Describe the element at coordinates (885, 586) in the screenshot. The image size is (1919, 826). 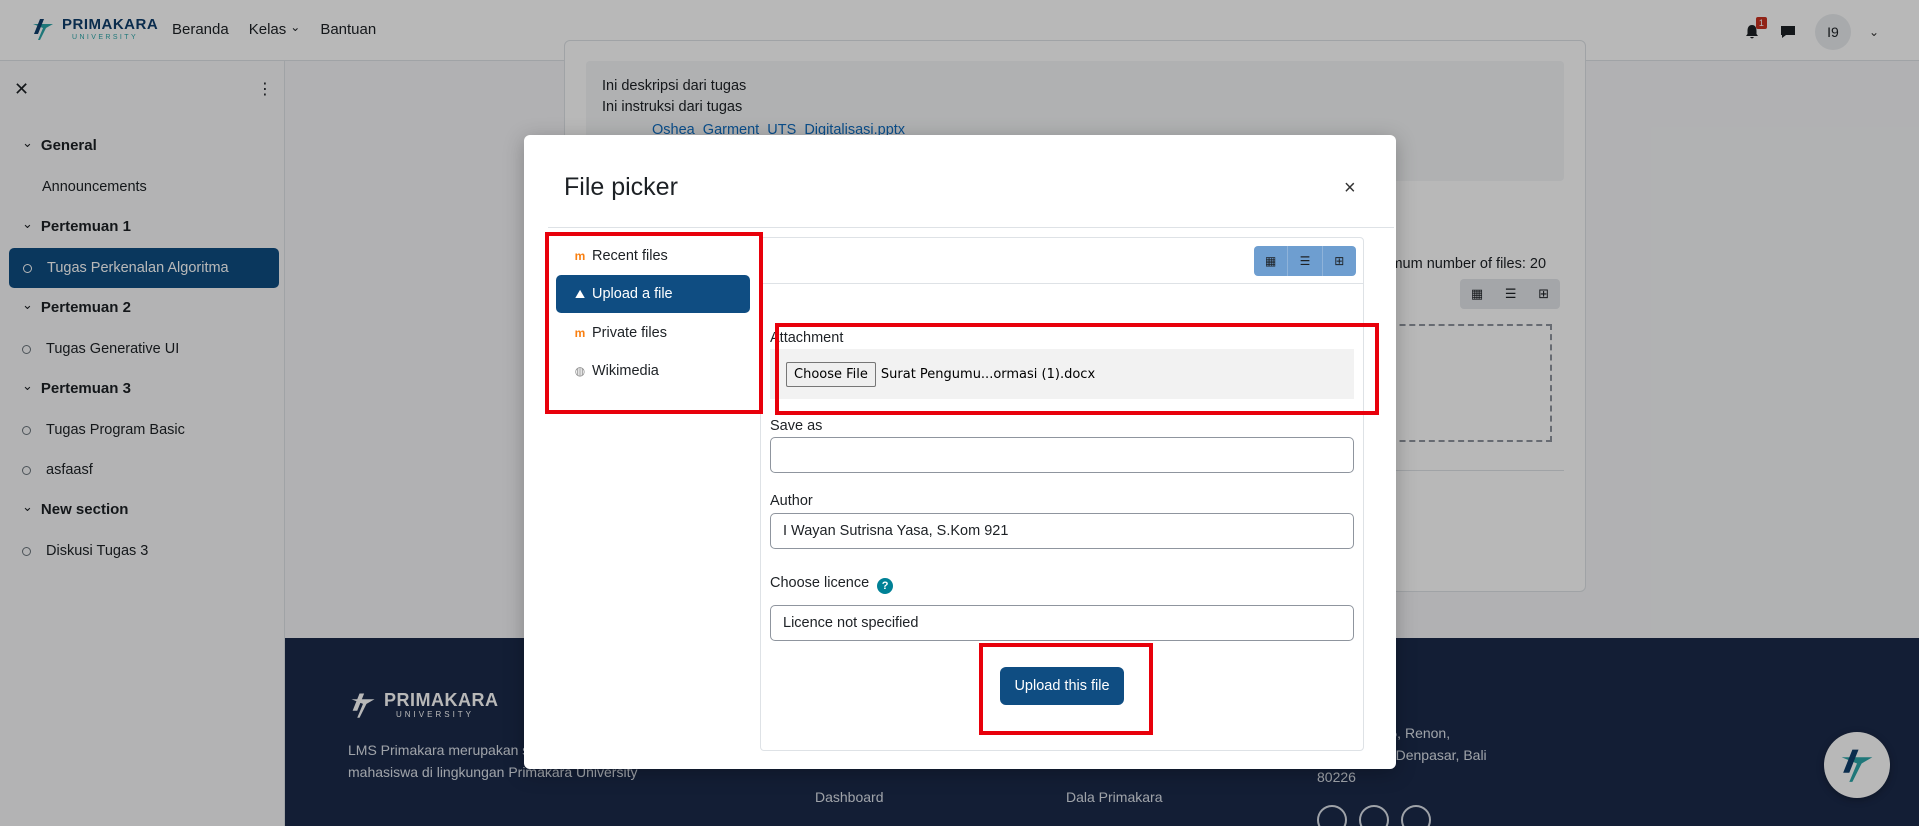
I see `help-icon: ?` at that location.